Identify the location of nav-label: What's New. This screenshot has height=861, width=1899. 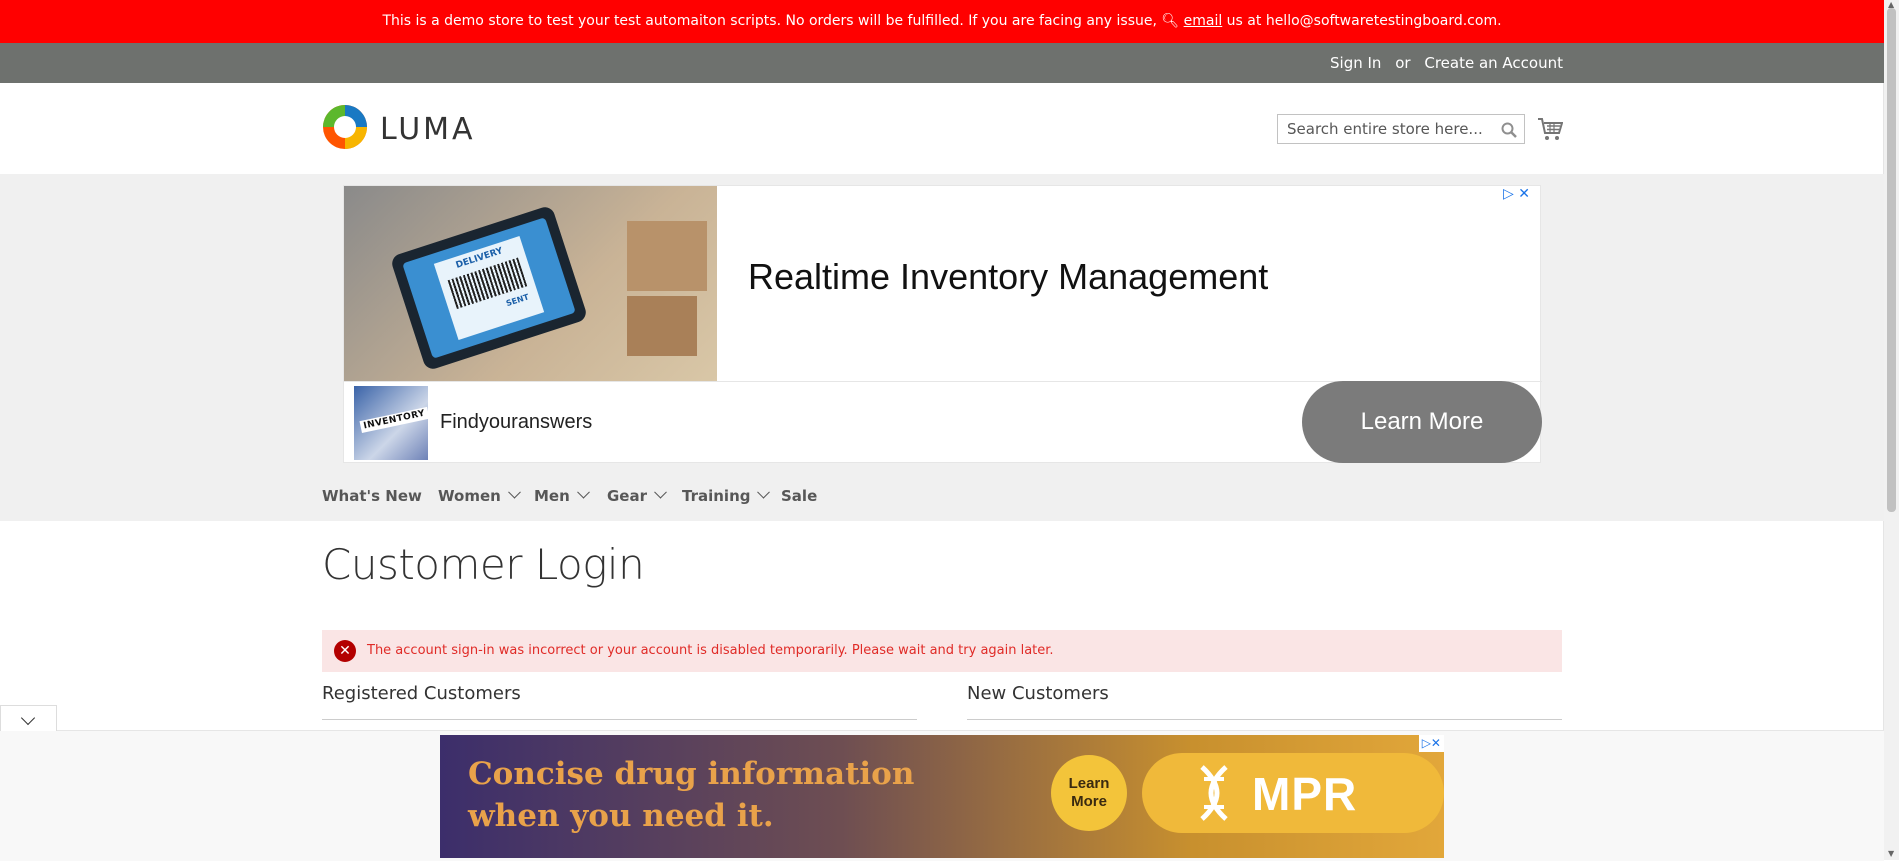
(372, 496).